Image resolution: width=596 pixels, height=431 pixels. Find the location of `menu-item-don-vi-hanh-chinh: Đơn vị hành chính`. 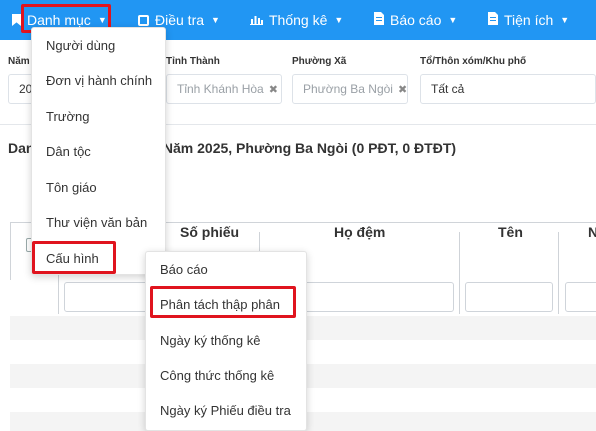

menu-item-don-vi-hanh-chinh: Đơn vị hành chính is located at coordinates (99, 80).